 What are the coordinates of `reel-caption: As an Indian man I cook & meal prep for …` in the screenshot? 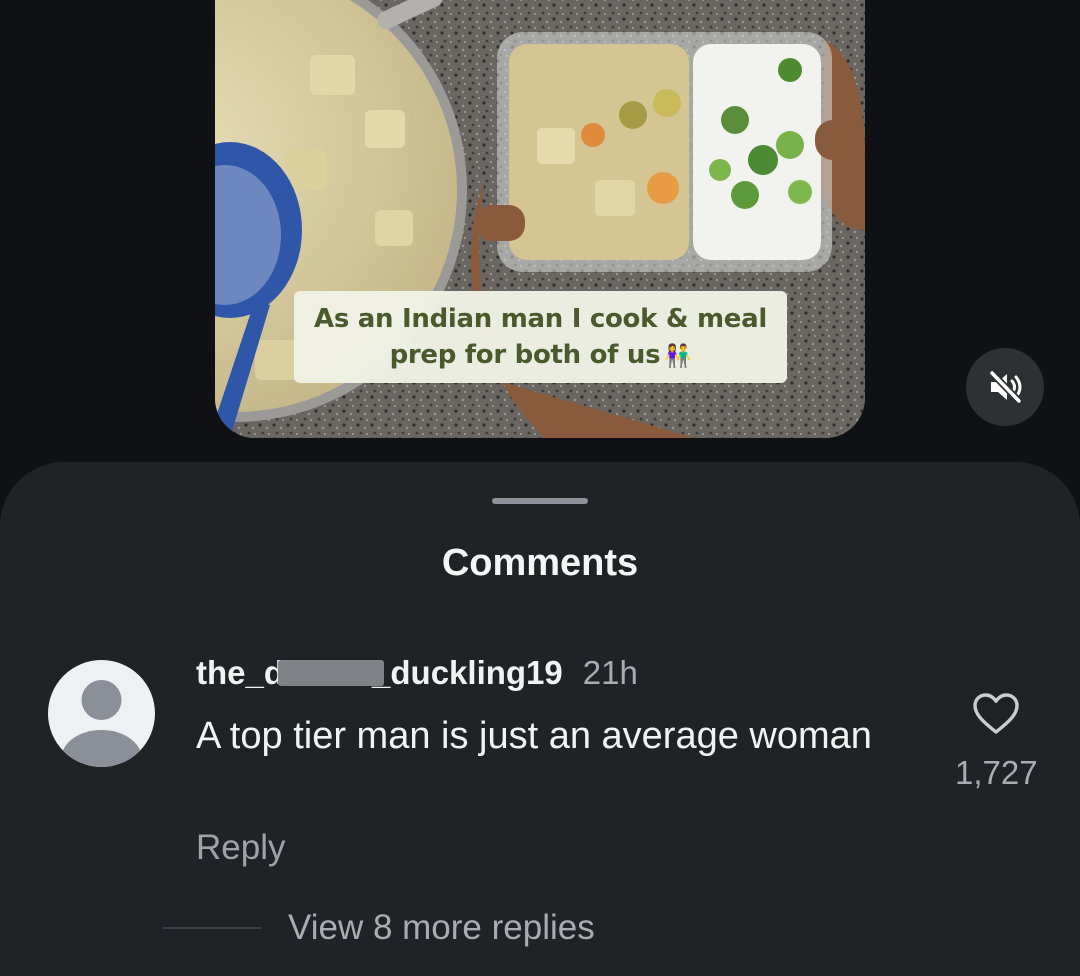 It's located at (540, 337).